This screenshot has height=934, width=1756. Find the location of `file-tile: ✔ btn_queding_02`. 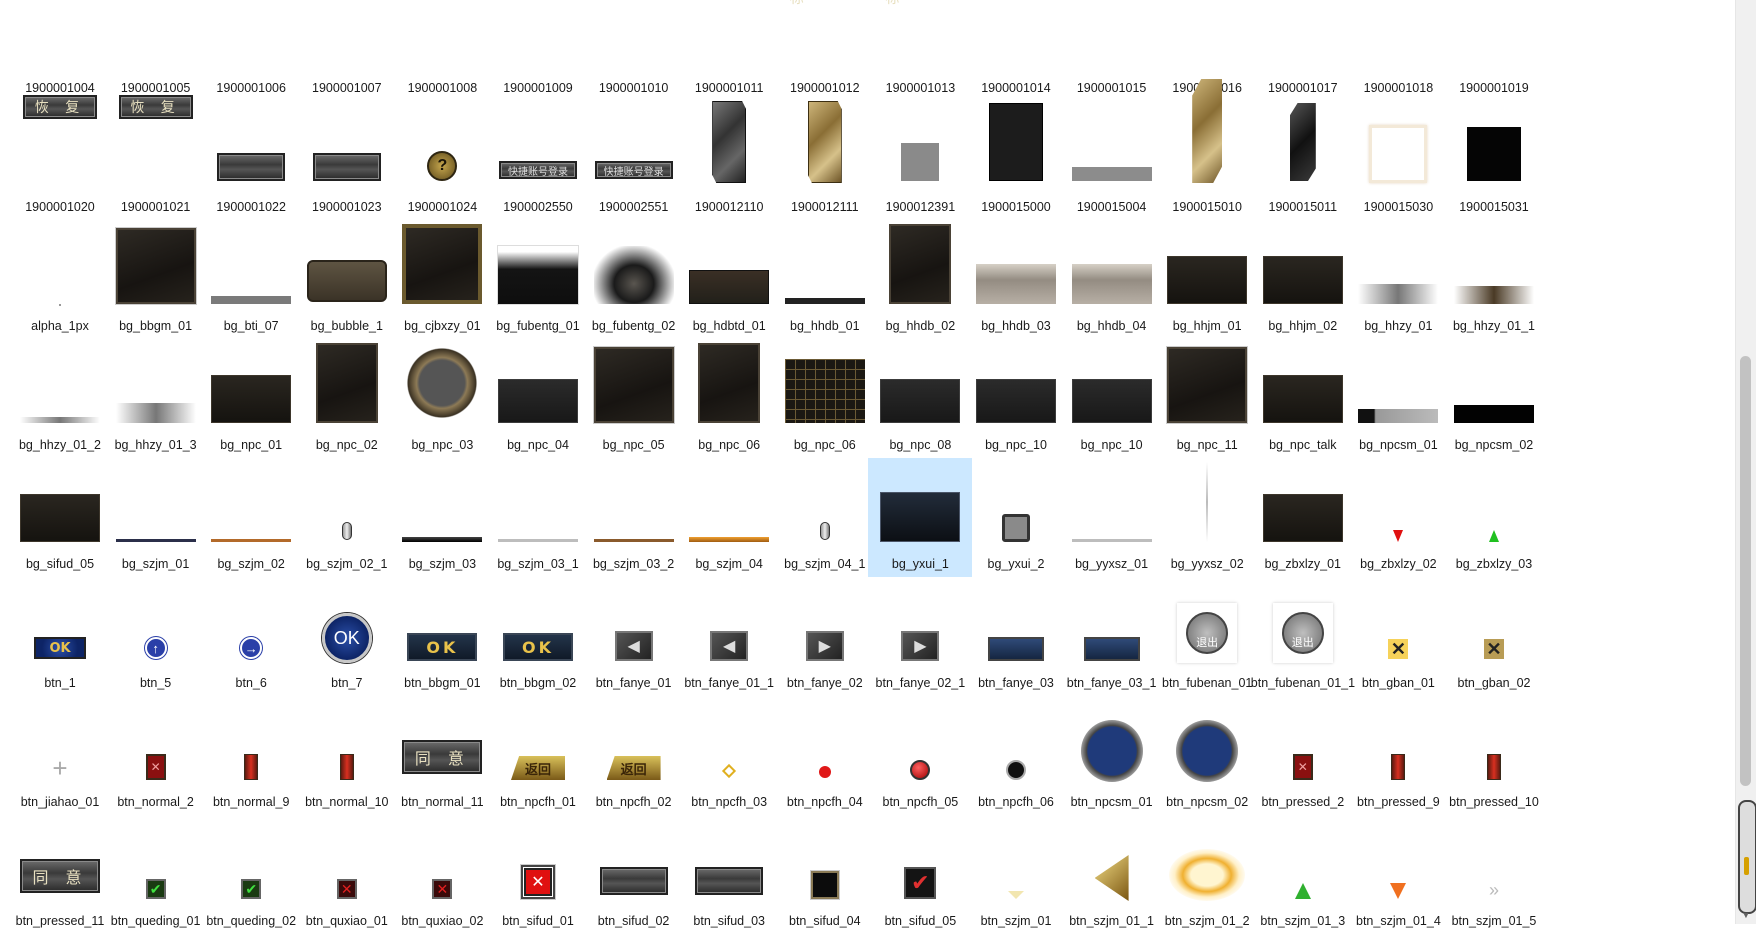

file-tile: ✔ btn_queding_02 is located at coordinates (251, 874).